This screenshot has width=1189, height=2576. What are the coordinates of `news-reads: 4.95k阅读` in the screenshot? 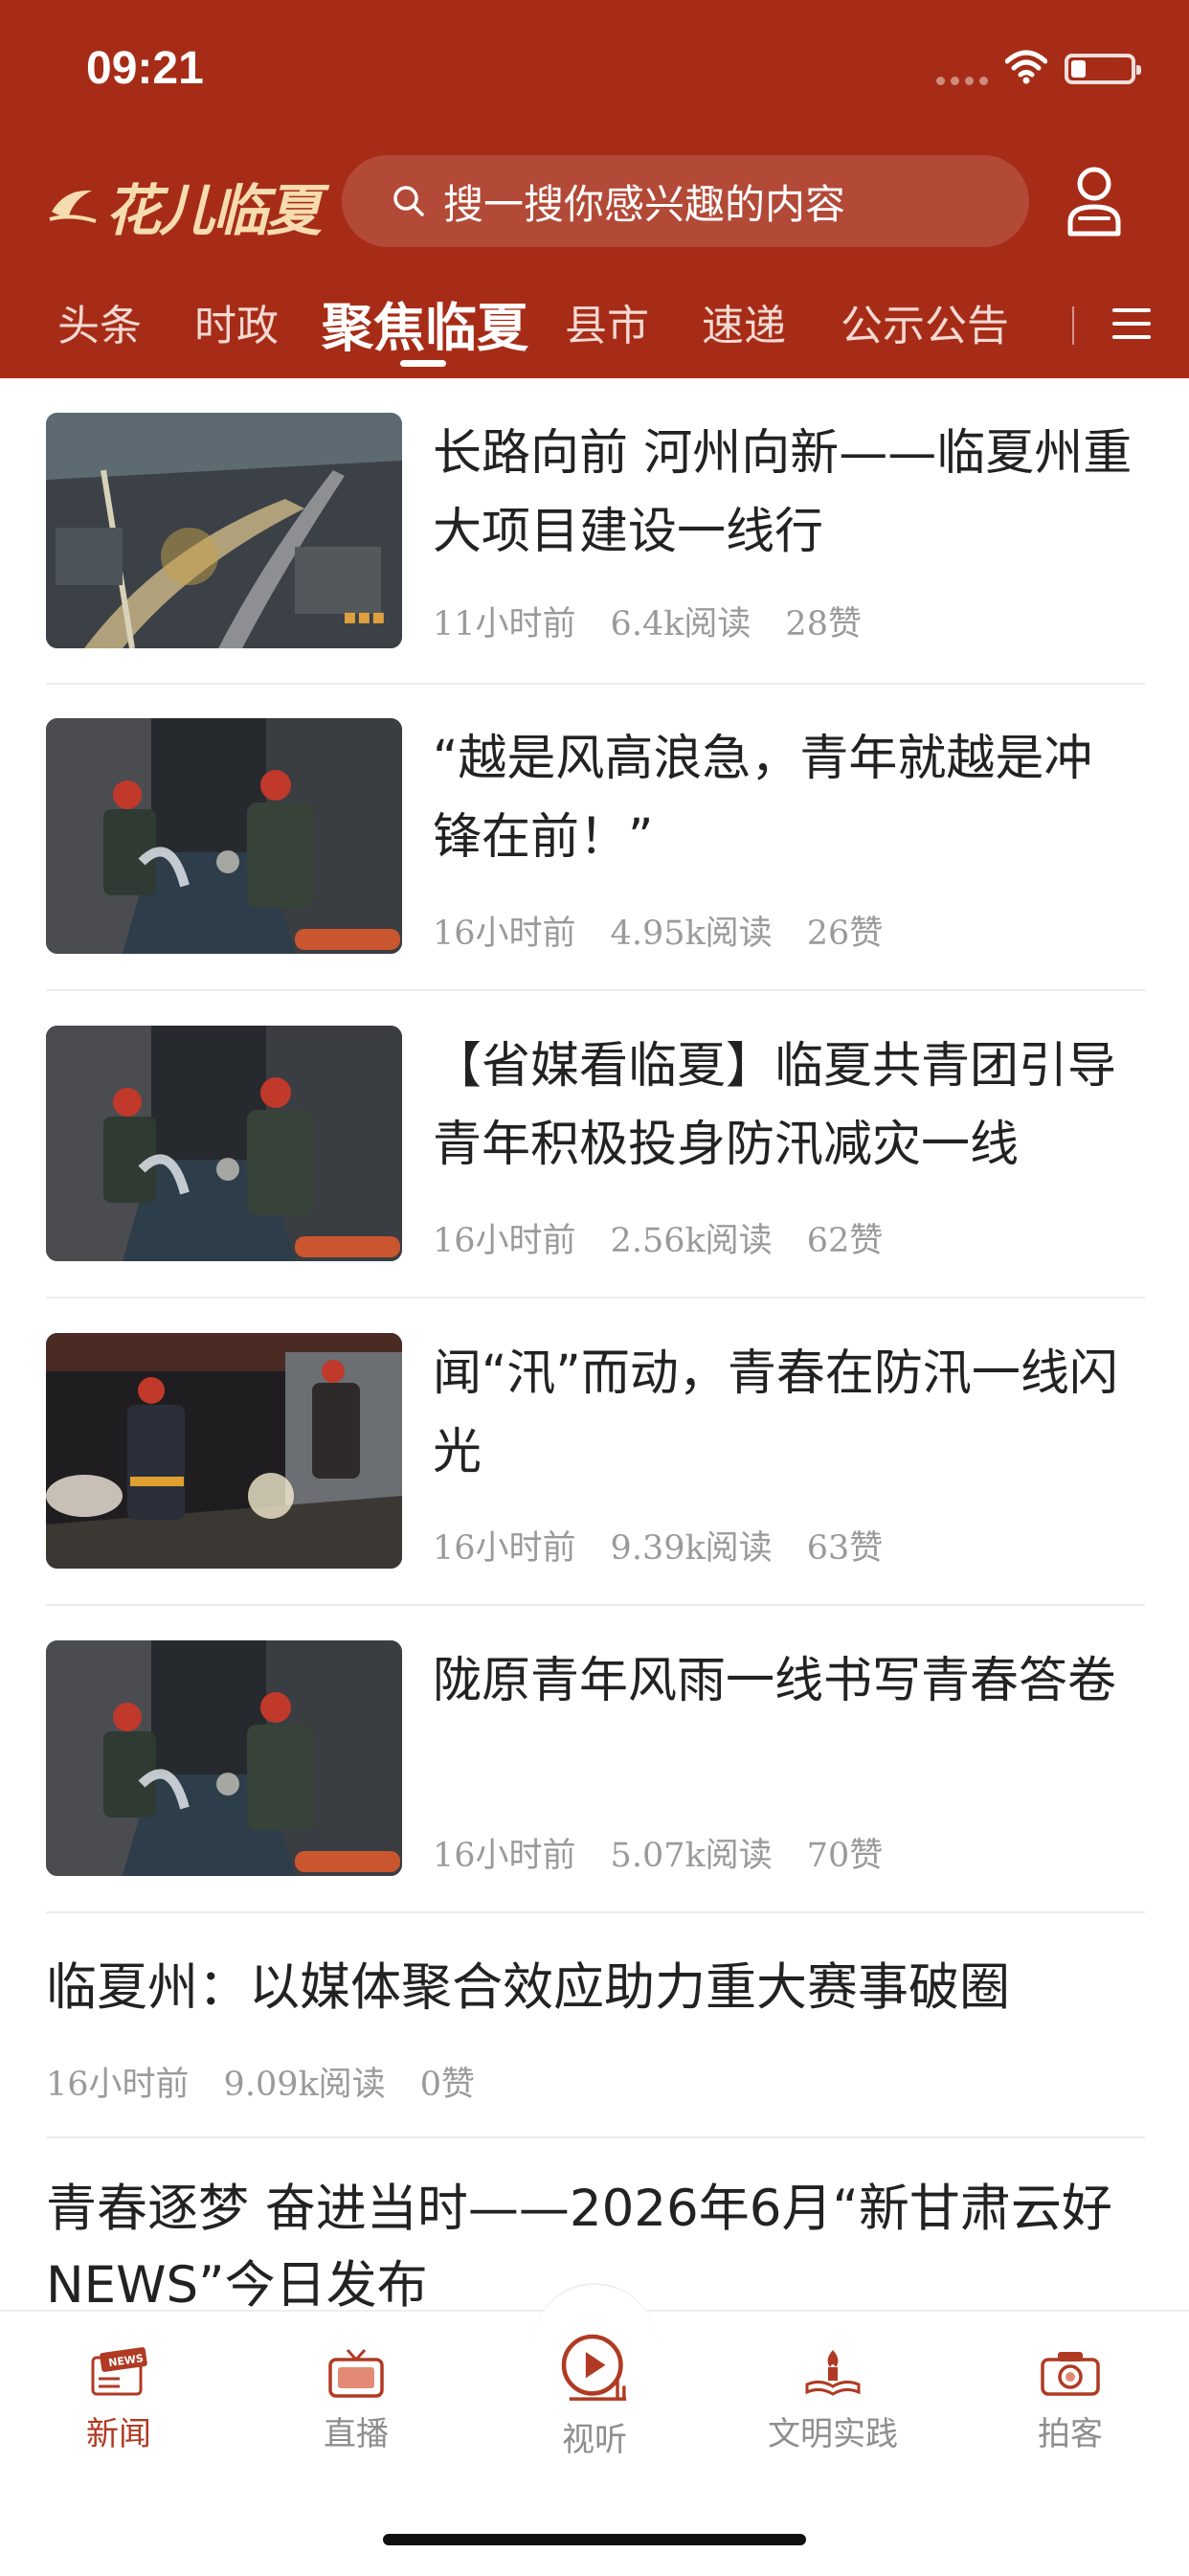 It's located at (691, 934).